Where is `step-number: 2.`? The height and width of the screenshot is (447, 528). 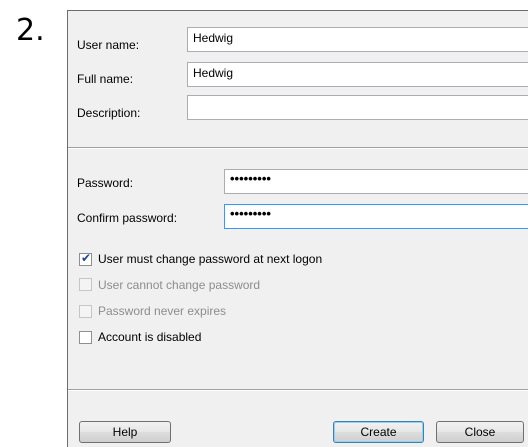
step-number: 2. is located at coordinates (30, 30).